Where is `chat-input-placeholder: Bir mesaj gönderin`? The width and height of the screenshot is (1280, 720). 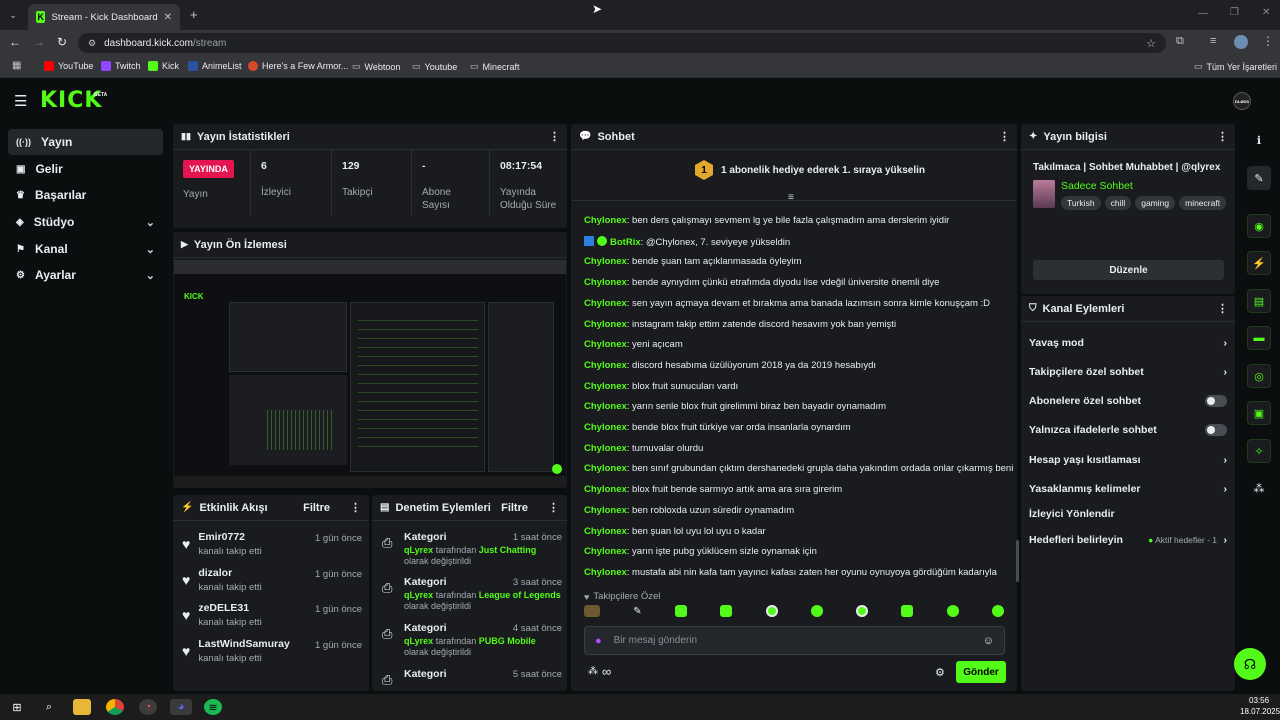 chat-input-placeholder: Bir mesaj gönderin is located at coordinates (655, 640).